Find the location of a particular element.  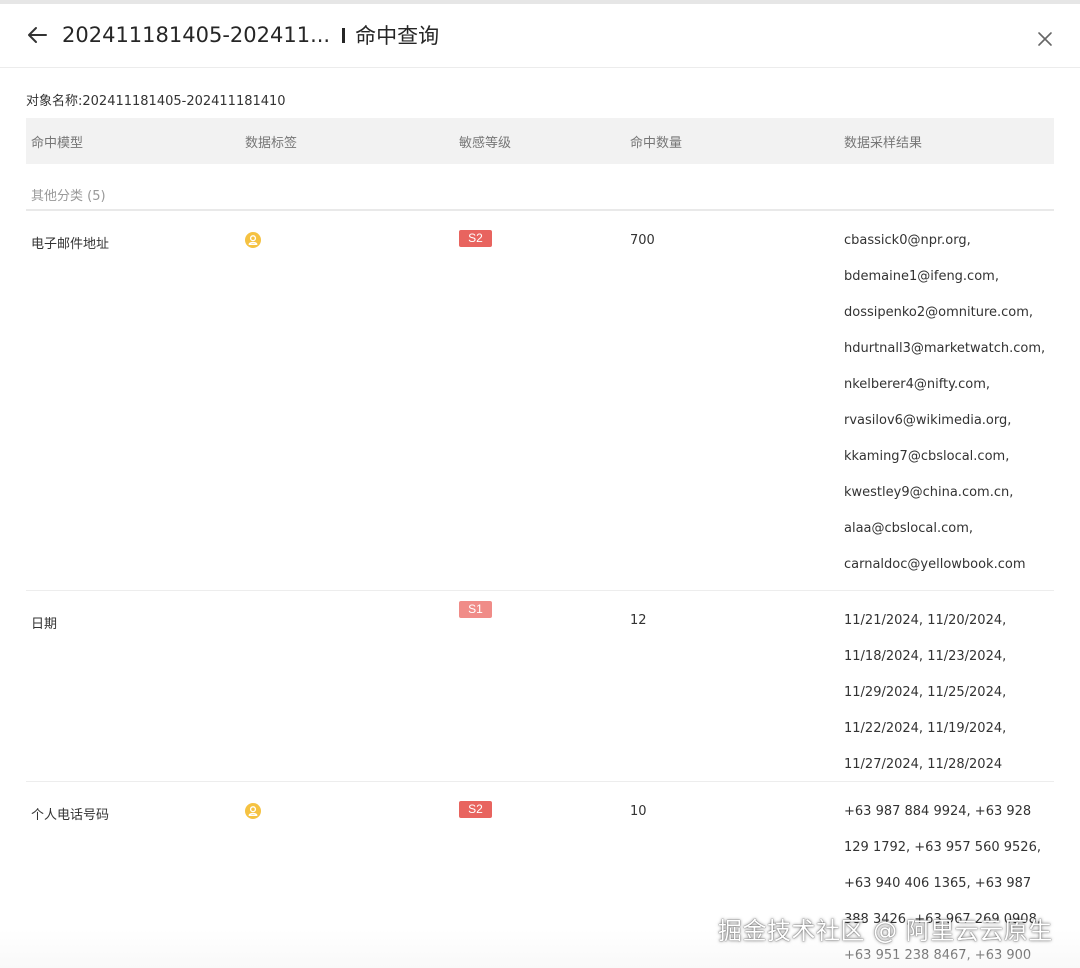

object-name: 对象名称:202411181405-202411181410 is located at coordinates (156, 101).